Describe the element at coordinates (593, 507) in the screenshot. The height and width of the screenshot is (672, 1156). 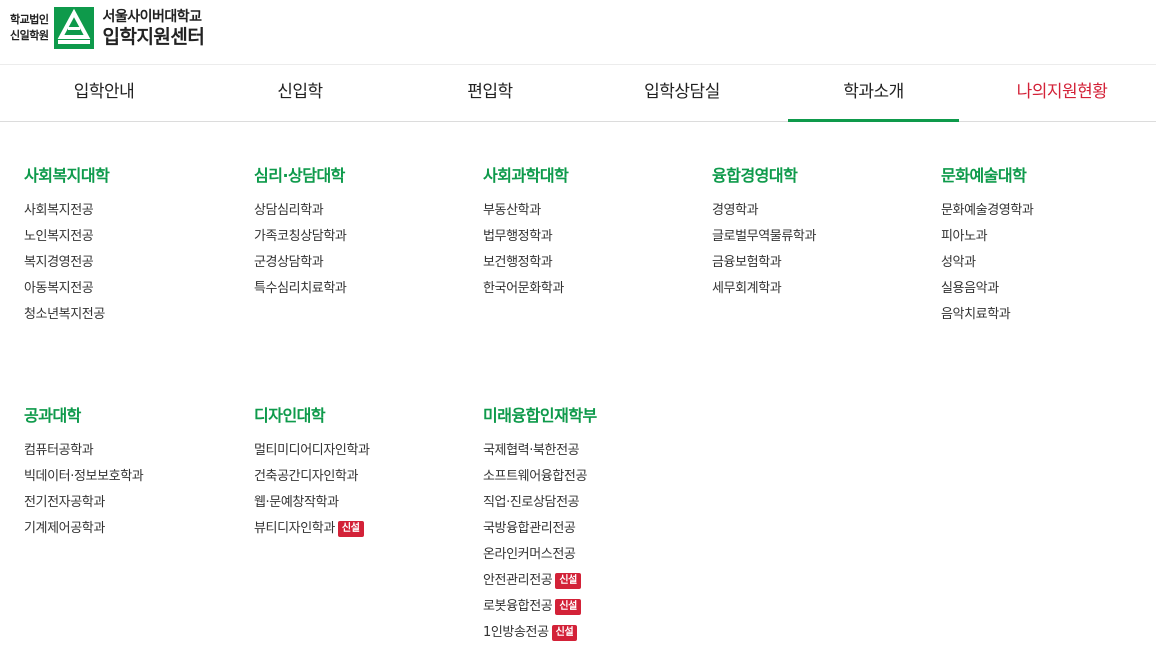
I see `dept-item: 직업·진로상담전공` at that location.